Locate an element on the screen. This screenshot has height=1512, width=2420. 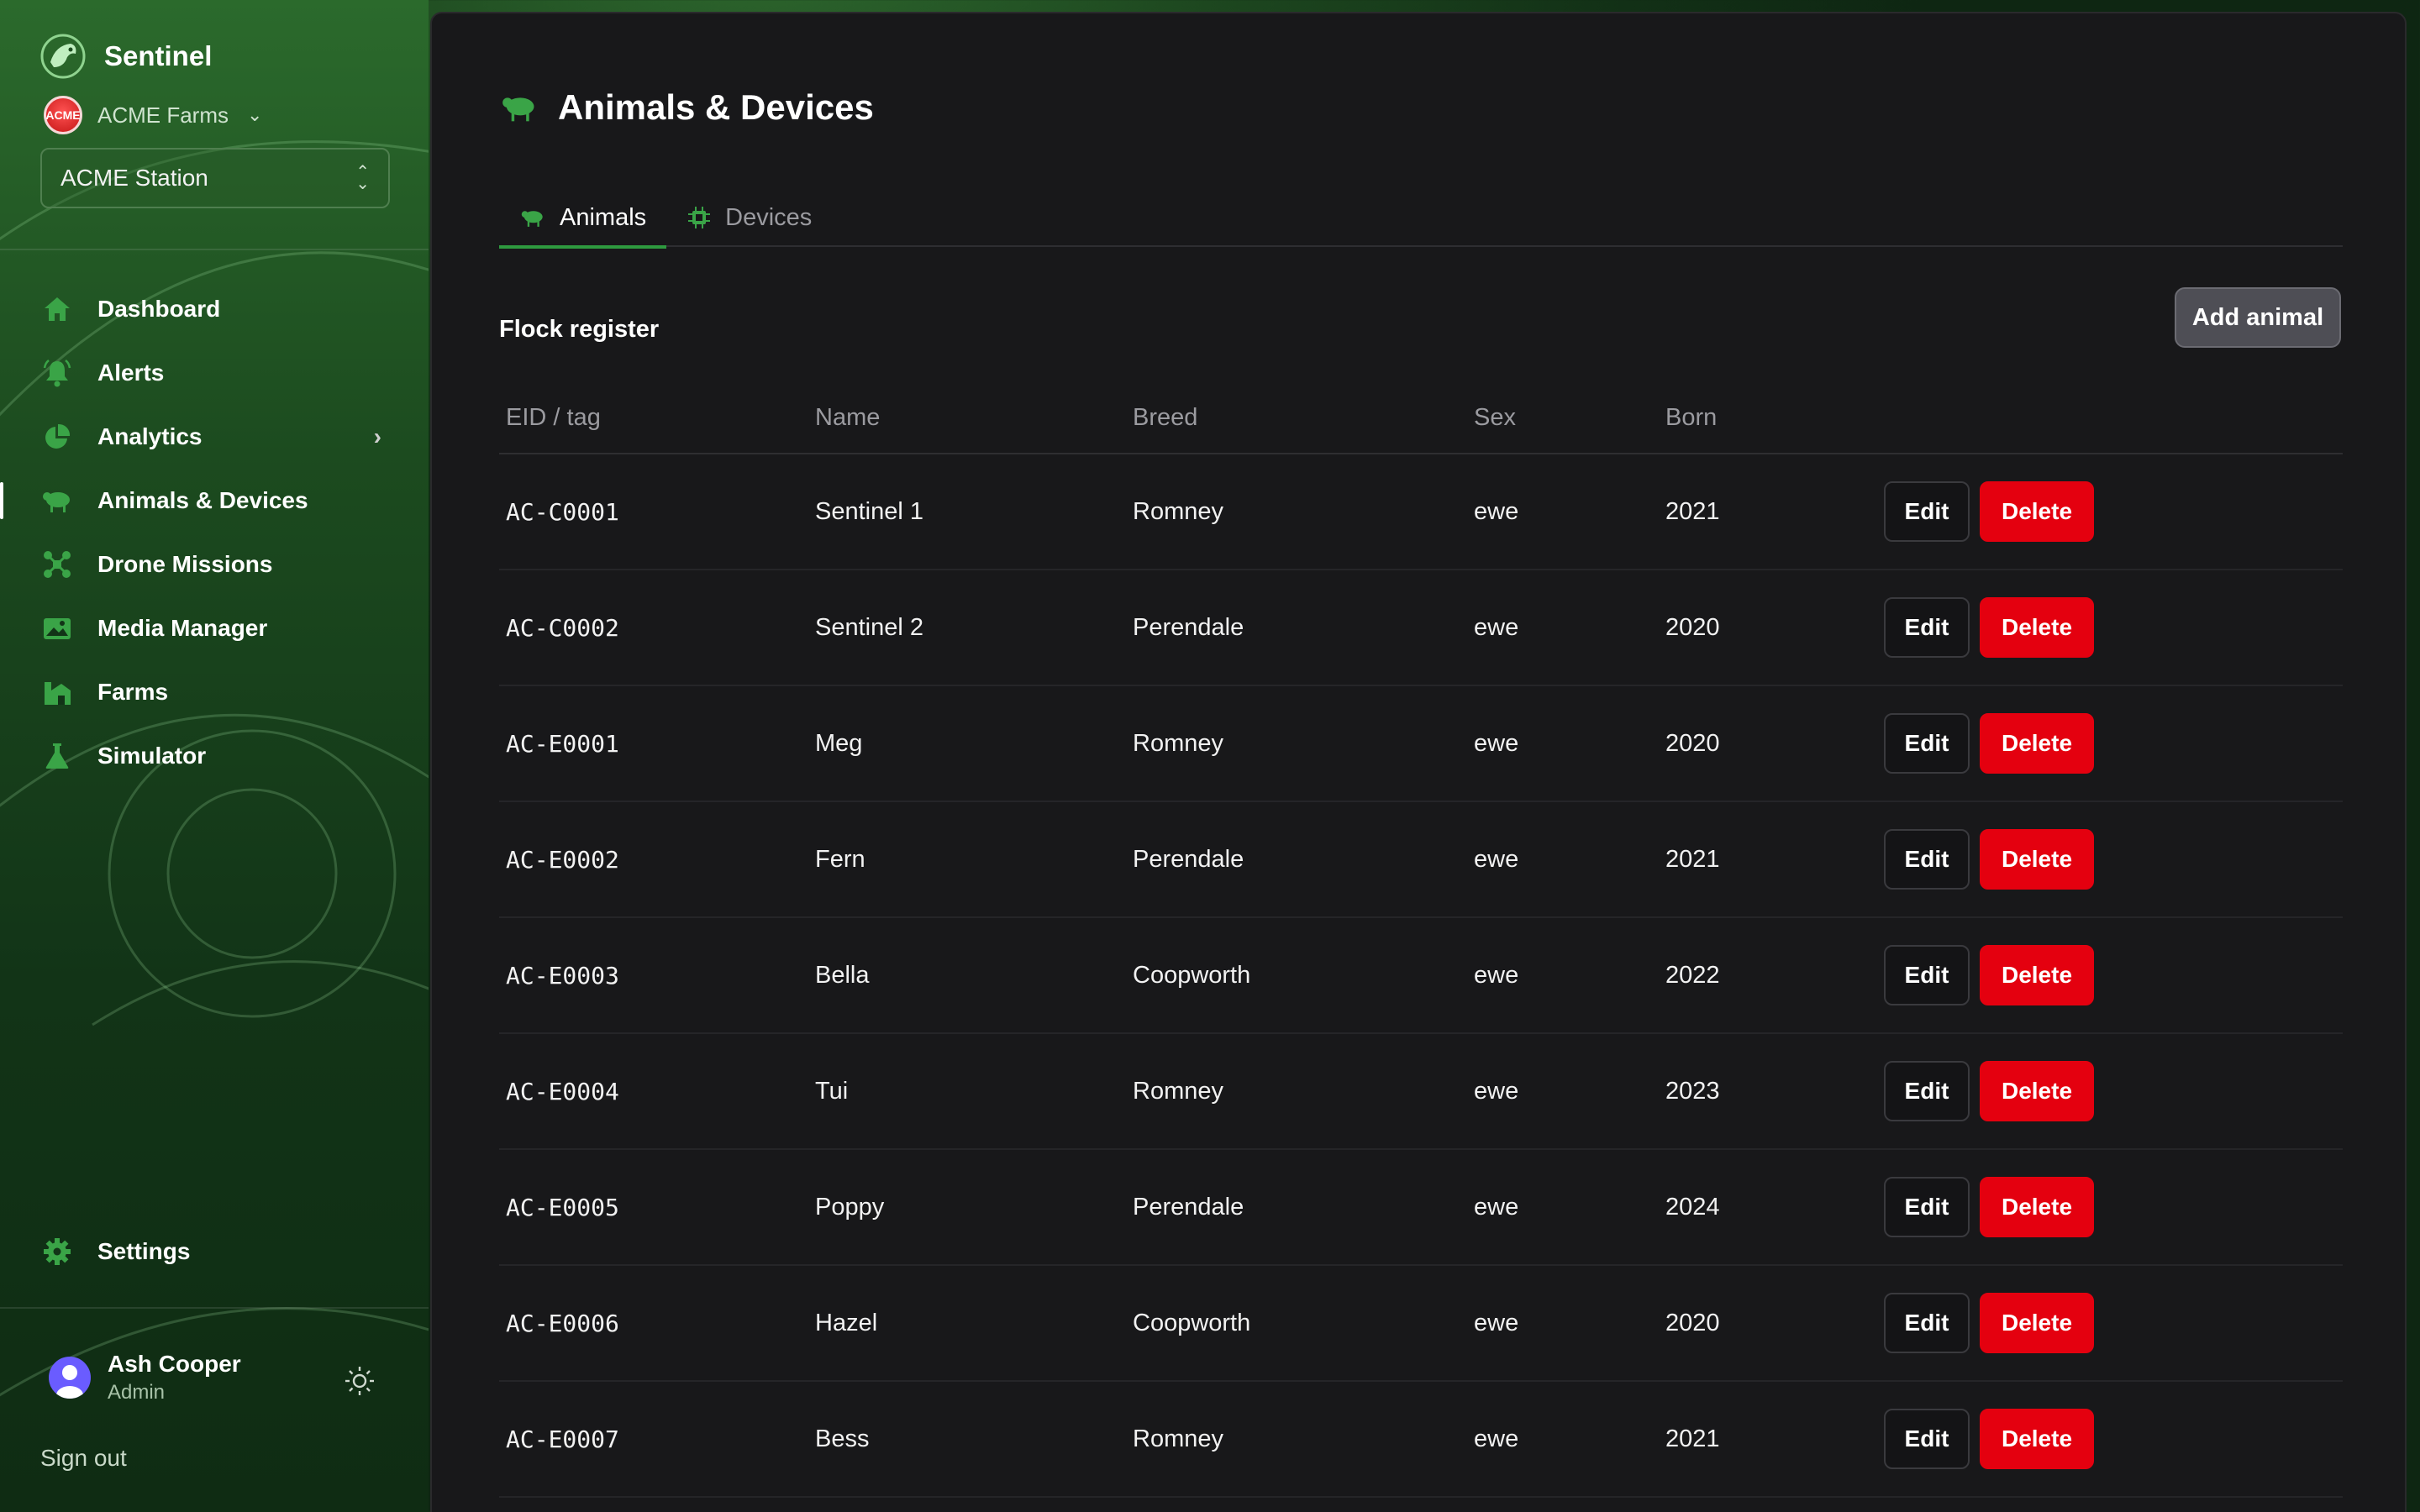
cell-name: Sentinel 1 is located at coordinates (967, 512).